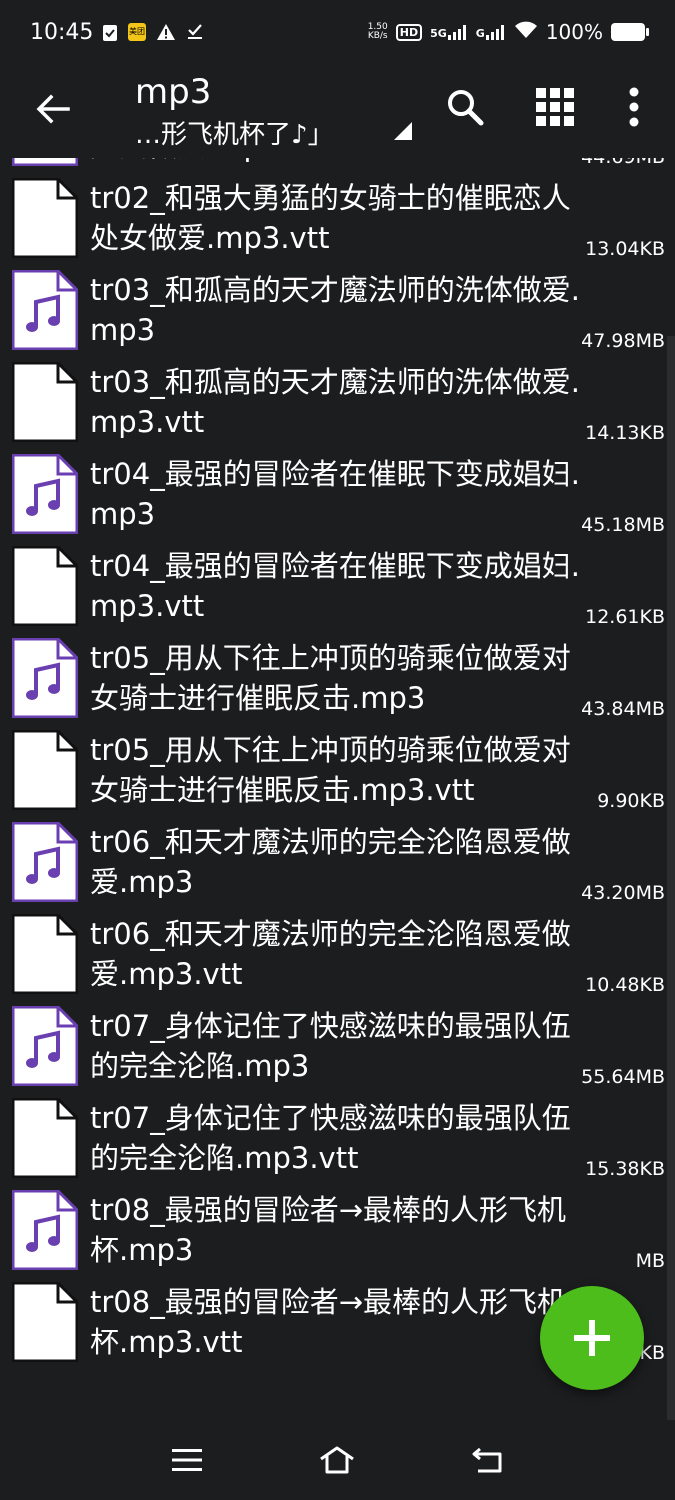  What do you see at coordinates (330, 954) in the screenshot?
I see `file-name: tr06_和天才魔法师的完全沦陷恩爱做爱.mp3.vtt` at bounding box center [330, 954].